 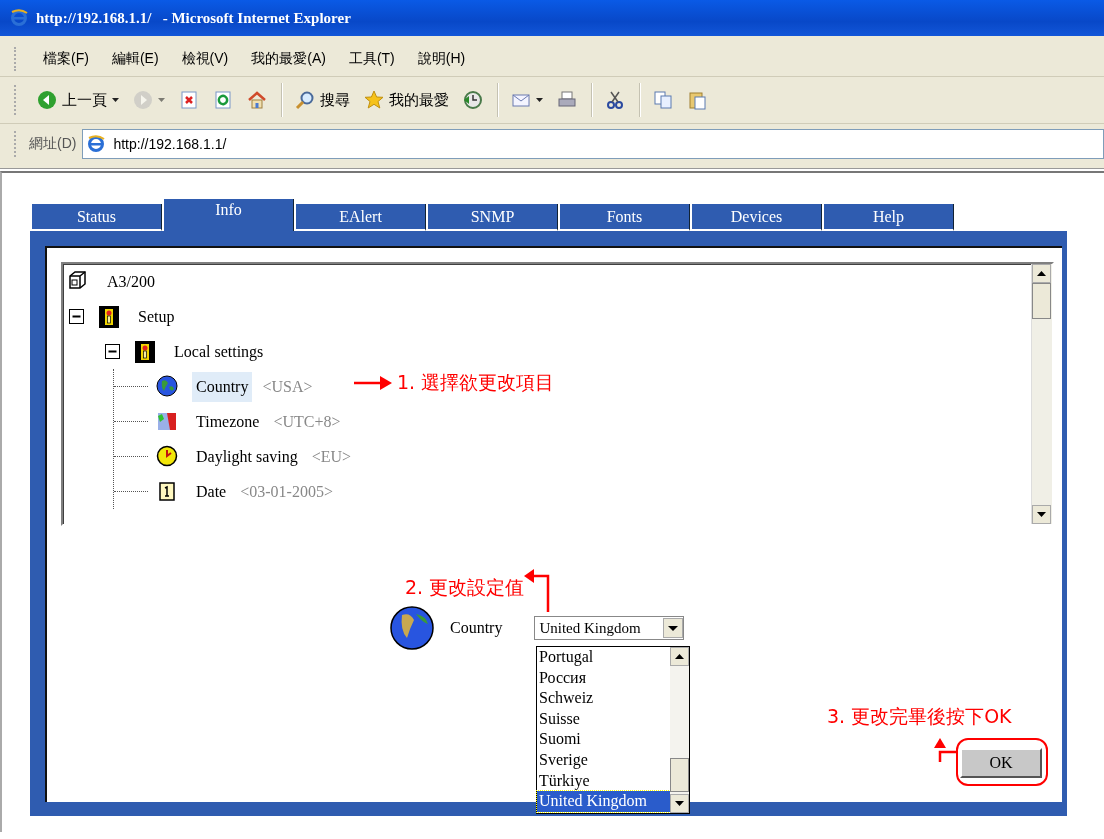 I want to click on tab: Status, so click(x=97, y=217).